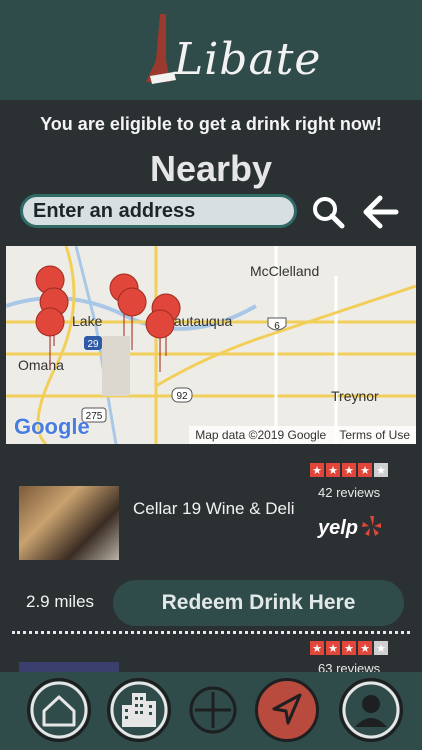 The image size is (422, 750). I want to click on profile-icon, so click(371, 710).